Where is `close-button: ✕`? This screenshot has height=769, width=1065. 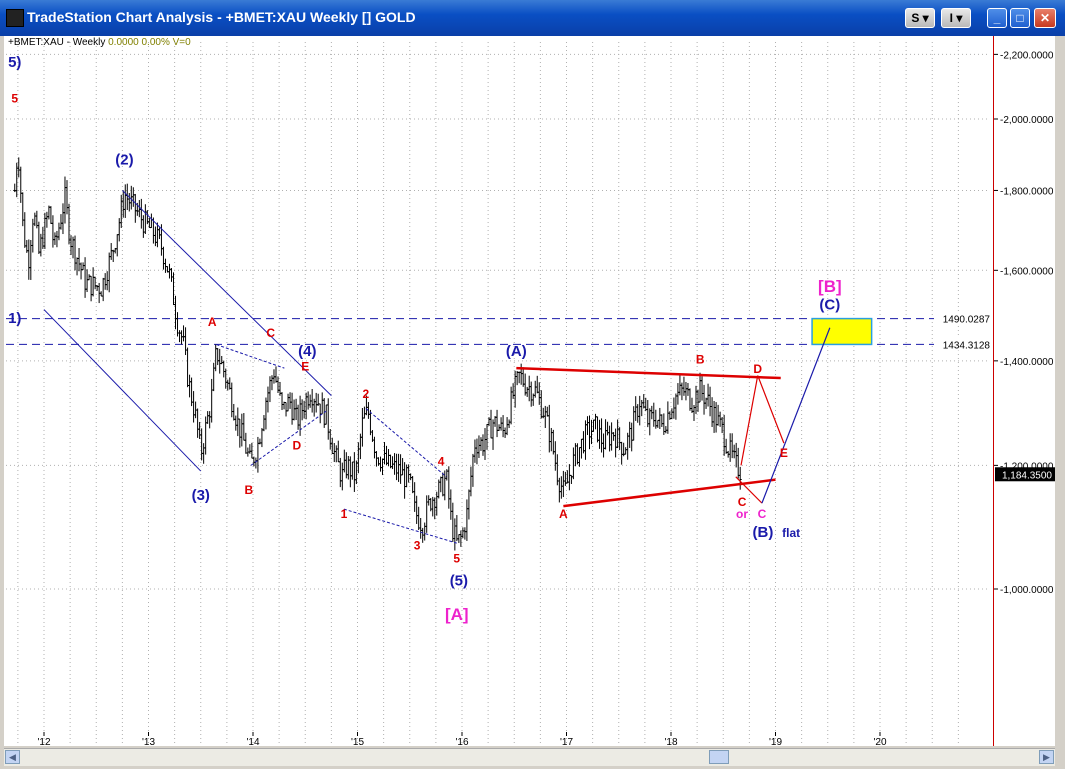
close-button: ✕ is located at coordinates (1045, 18).